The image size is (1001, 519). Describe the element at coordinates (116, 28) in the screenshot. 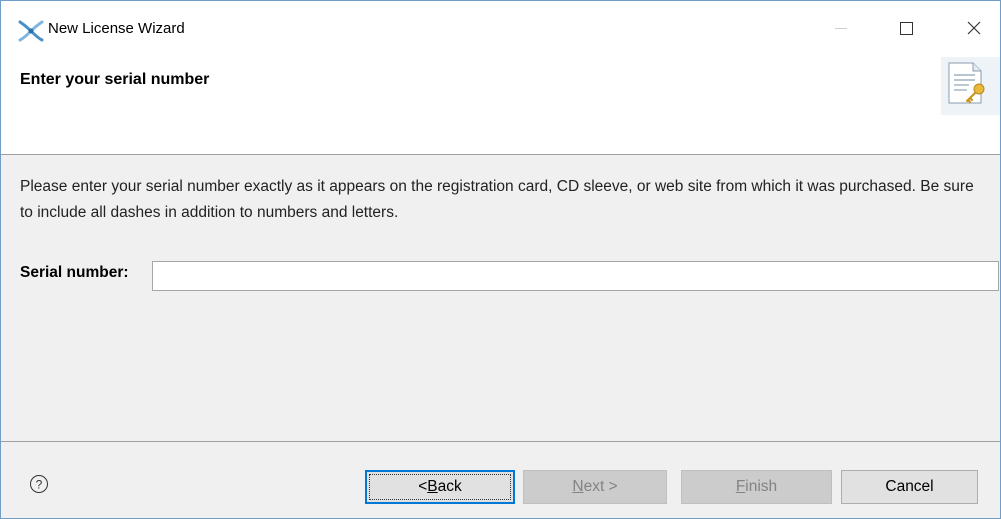

I see `window-title: New License Wizard` at that location.